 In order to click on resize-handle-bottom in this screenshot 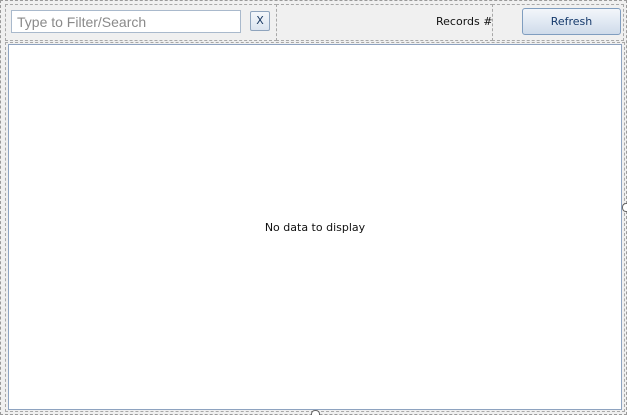, I will do `click(315, 412)`.